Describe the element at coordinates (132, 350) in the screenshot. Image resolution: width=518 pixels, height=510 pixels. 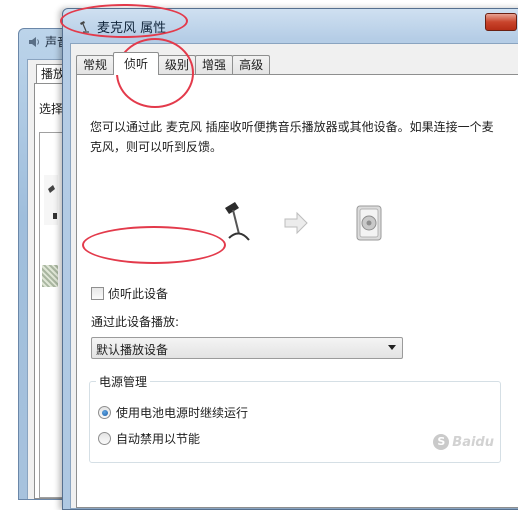
I see `playback-device-value: 默认播放设备` at that location.